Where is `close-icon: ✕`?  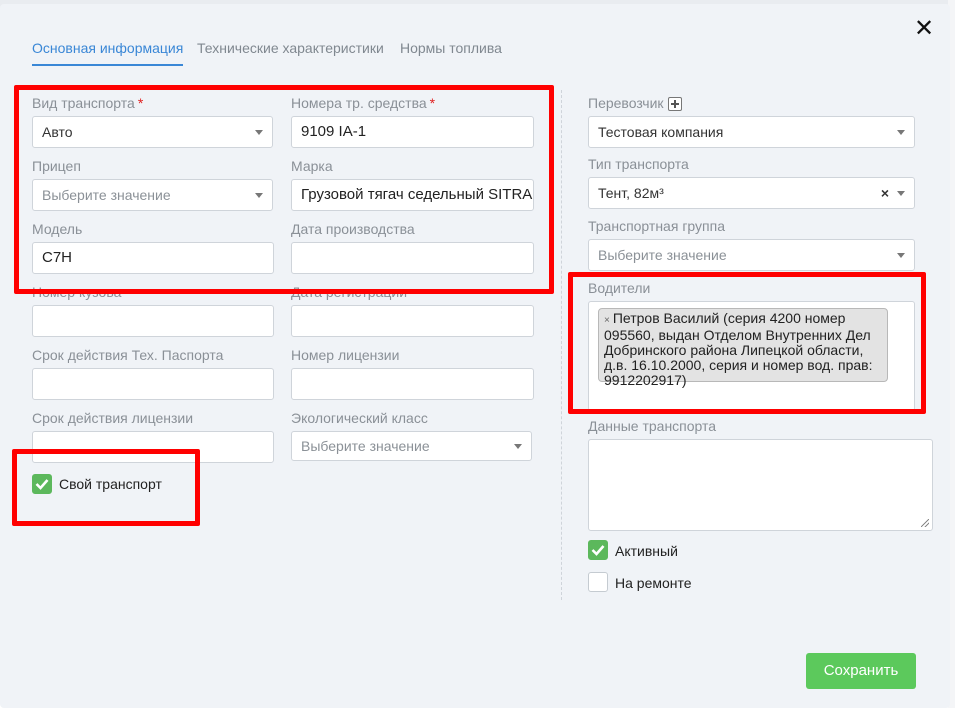 close-icon: ✕ is located at coordinates (924, 29).